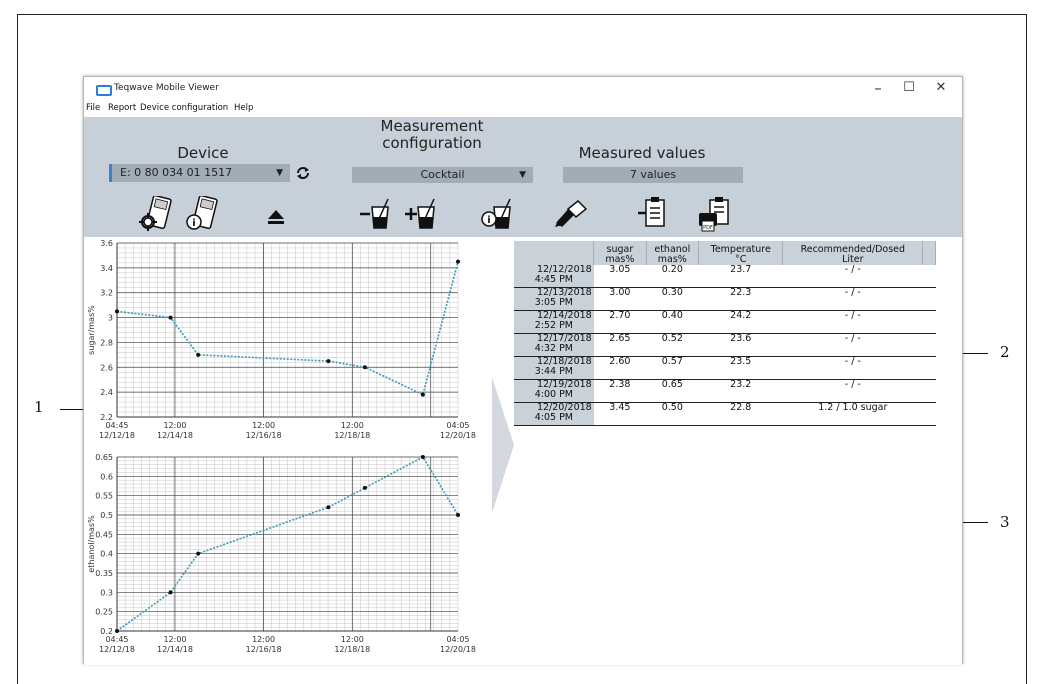  Describe the element at coordinates (116, 639) in the screenshot. I see `x-tick-time: 04:45` at that location.